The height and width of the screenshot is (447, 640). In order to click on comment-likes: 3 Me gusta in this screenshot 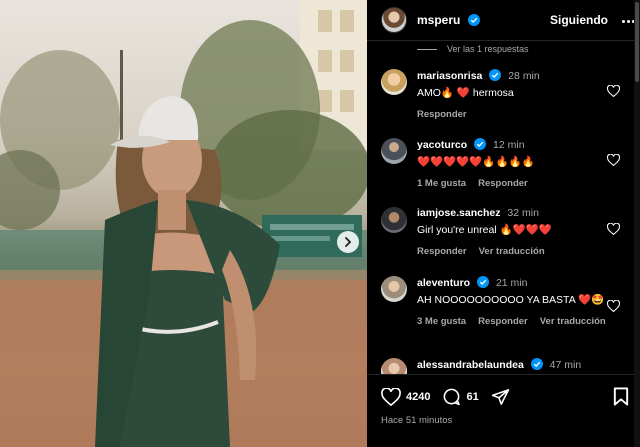, I will do `click(441, 321)`.